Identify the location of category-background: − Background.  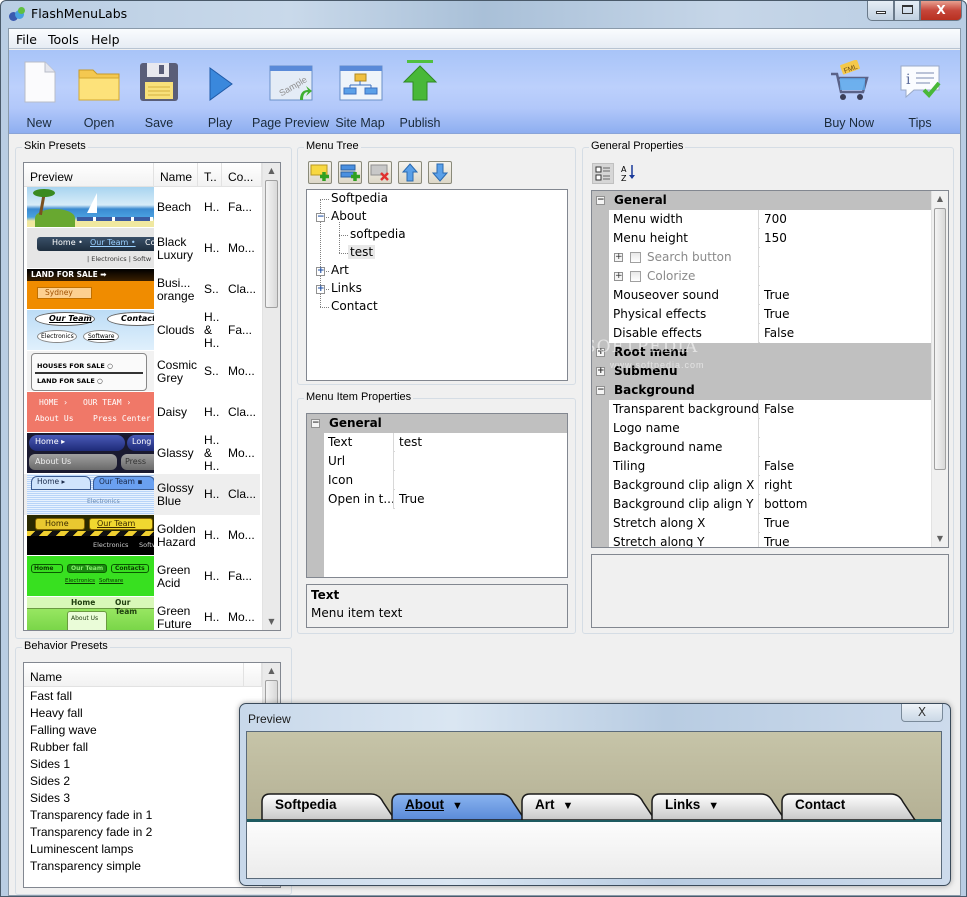
(761, 390).